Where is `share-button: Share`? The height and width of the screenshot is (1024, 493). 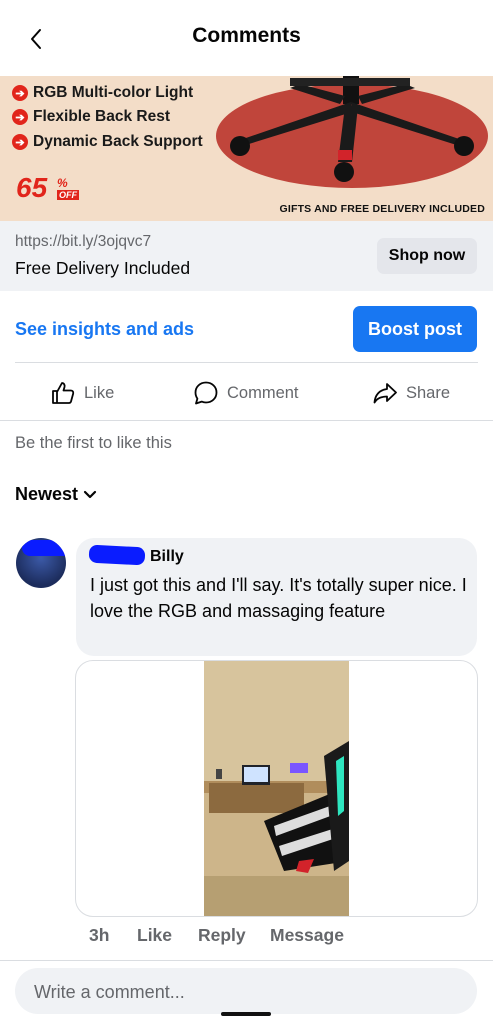 share-button: Share is located at coordinates (411, 393).